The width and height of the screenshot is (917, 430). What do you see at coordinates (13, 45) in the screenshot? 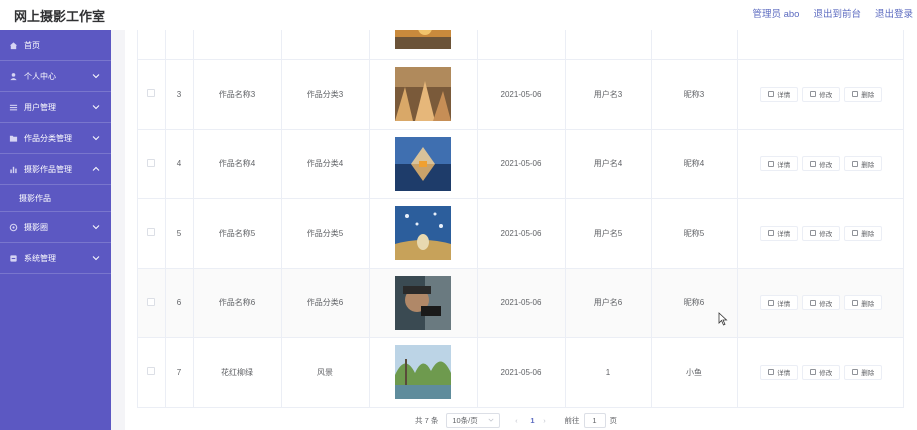
I see `home-icon` at bounding box center [13, 45].